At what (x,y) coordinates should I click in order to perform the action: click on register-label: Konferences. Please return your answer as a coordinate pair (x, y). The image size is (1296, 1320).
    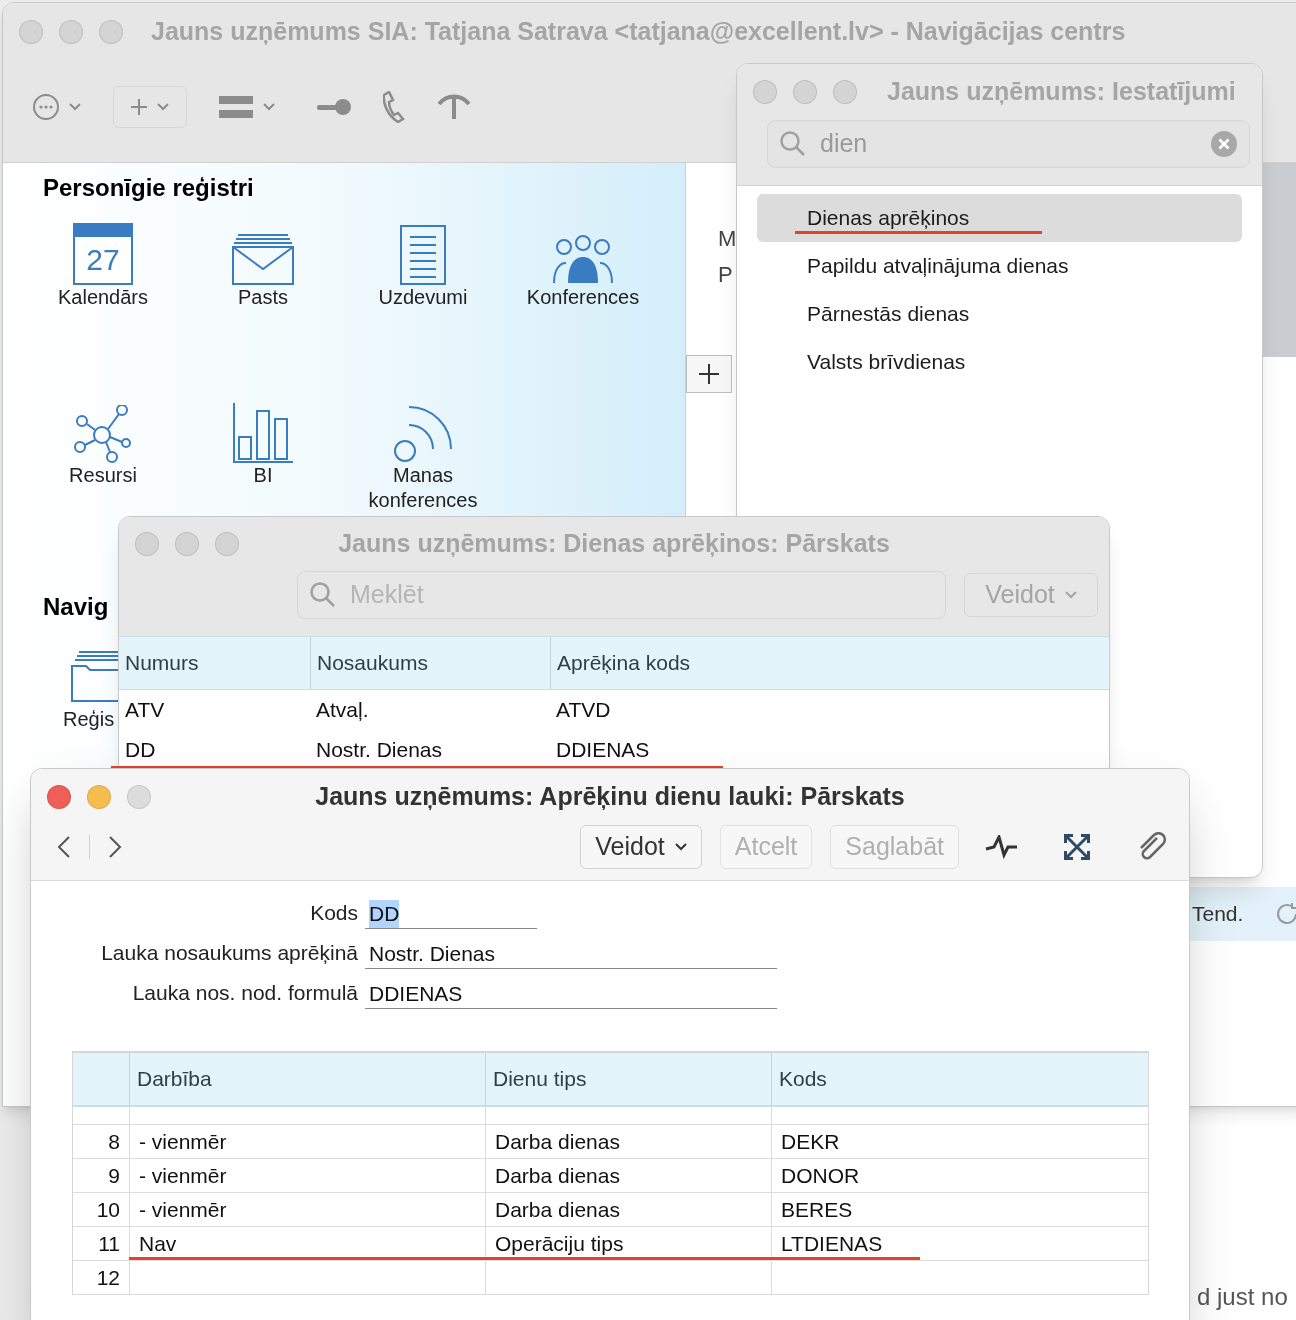
    Looking at the image, I should click on (583, 297).